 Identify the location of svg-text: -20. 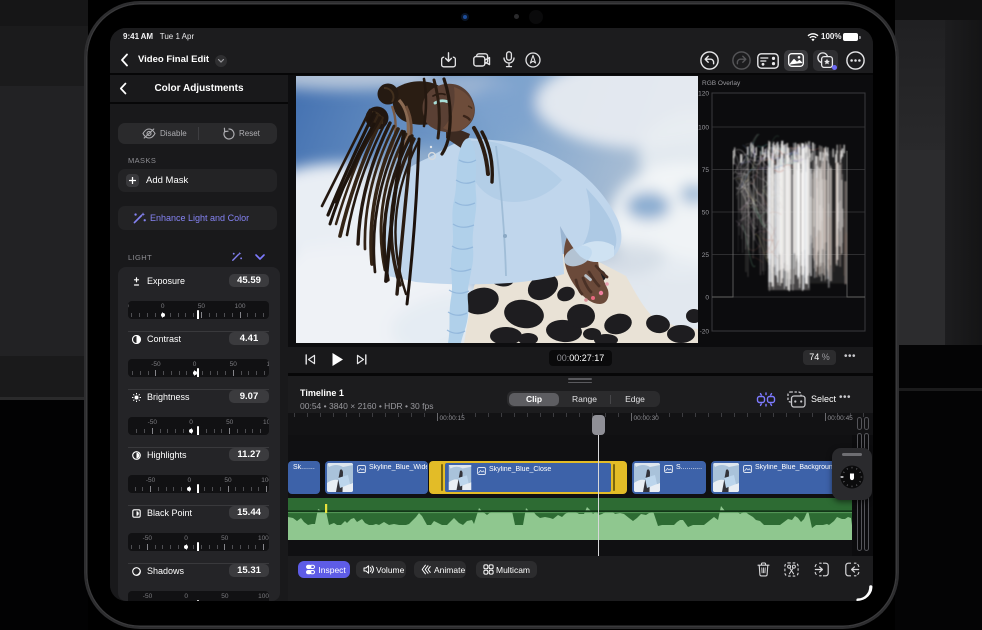
(705, 332).